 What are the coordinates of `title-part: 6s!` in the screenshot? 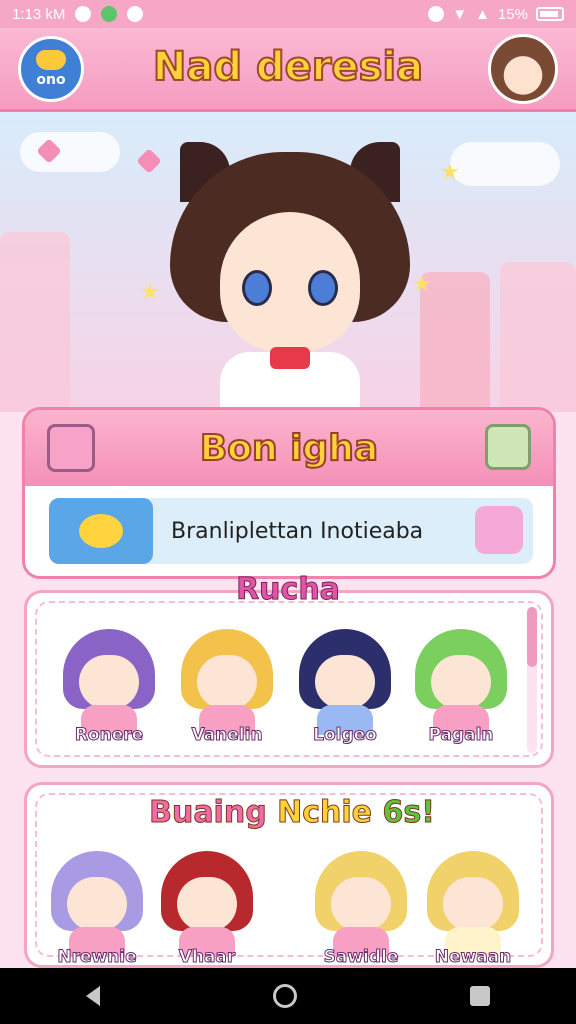 It's located at (408, 813).